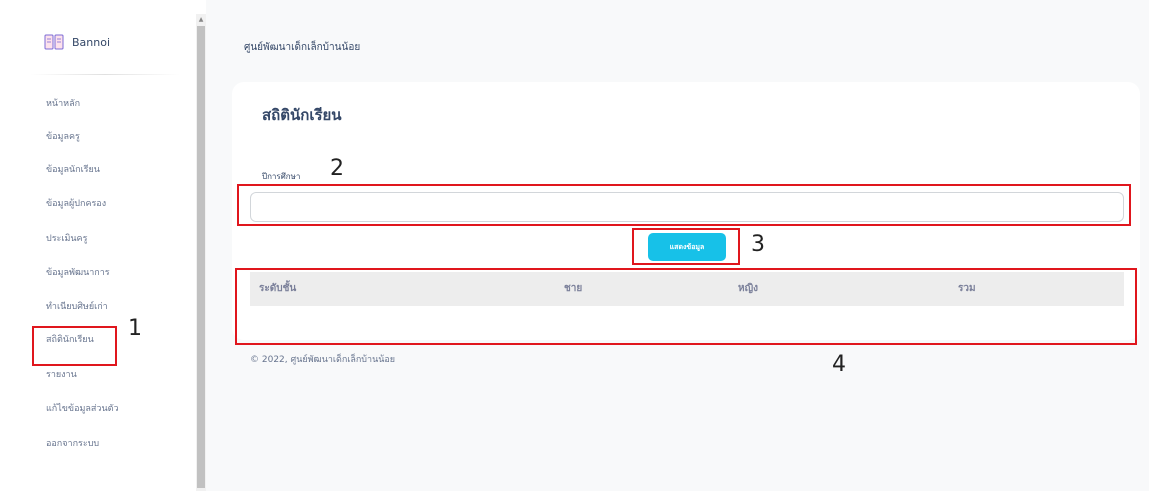 The width and height of the screenshot is (1149, 491). Describe the element at coordinates (72, 443) in the screenshot. I see `sidebar-item-logout: ออกจากระบบ` at that location.